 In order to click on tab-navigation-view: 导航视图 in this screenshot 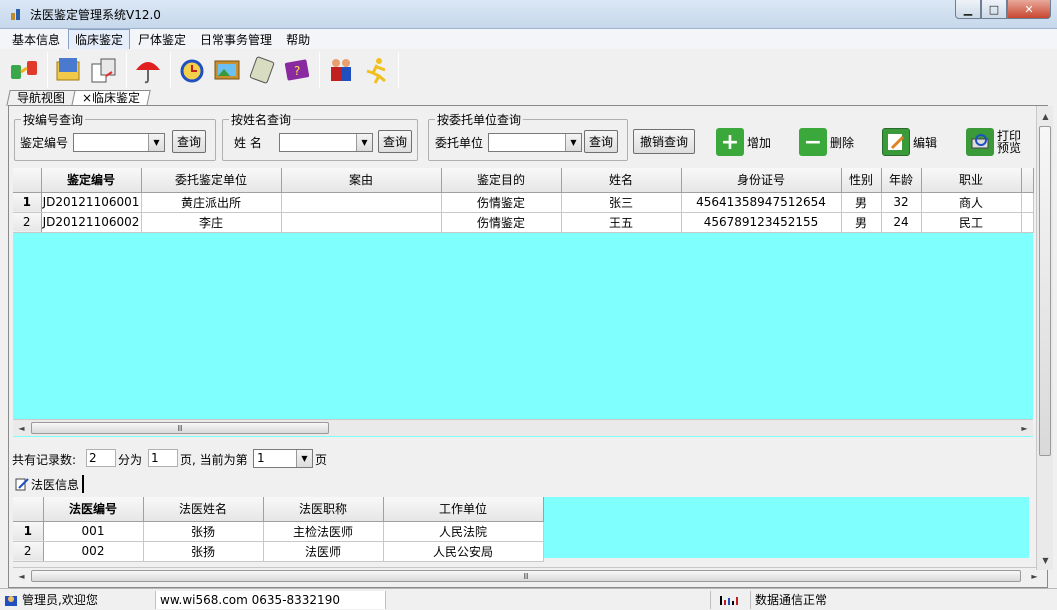, I will do `click(41, 98)`.